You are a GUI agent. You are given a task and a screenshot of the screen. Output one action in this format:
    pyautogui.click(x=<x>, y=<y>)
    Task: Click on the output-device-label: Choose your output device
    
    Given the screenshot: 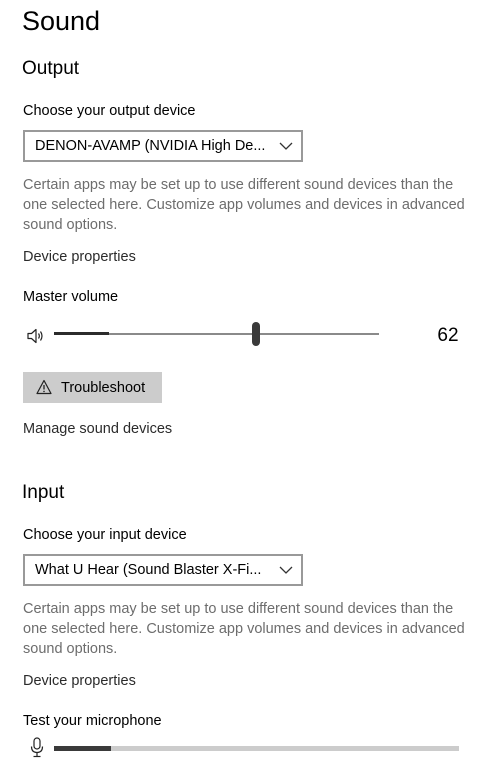 What is the action you would take?
    pyautogui.click(x=109, y=111)
    